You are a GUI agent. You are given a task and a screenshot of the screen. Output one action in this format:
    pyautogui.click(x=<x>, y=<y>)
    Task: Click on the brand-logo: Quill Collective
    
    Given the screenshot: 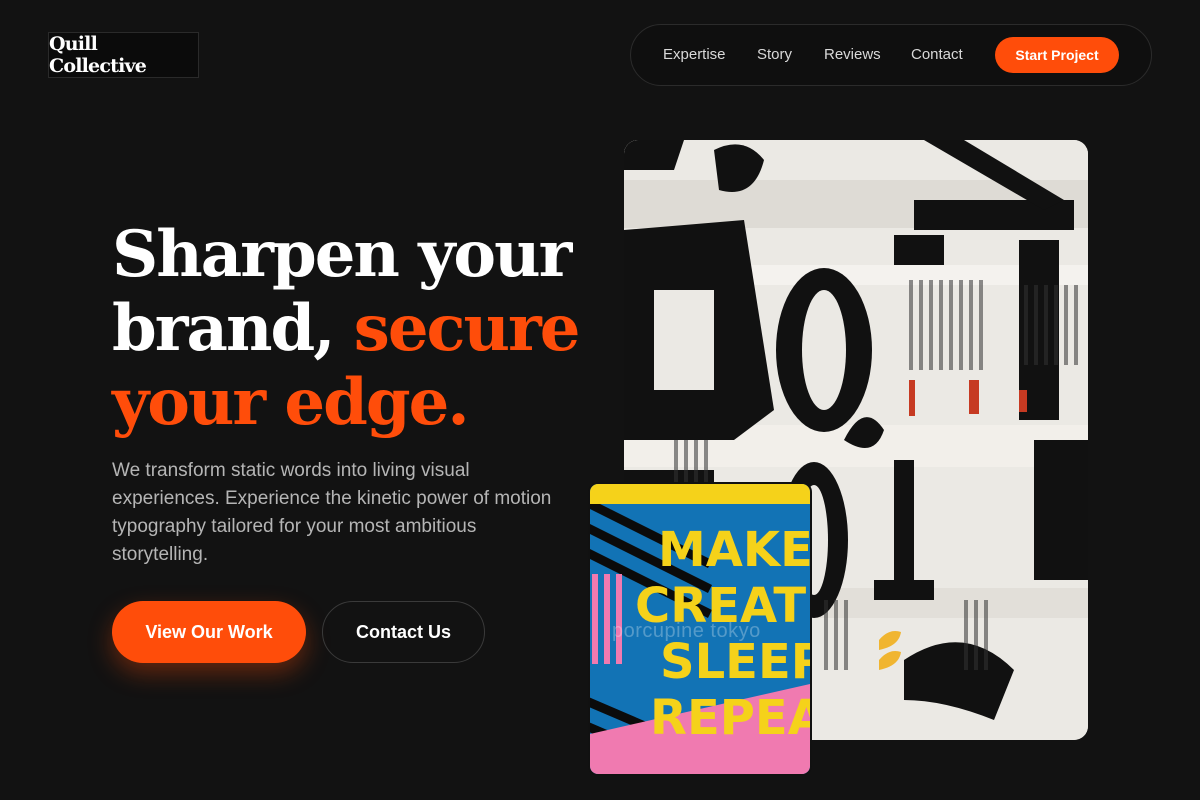 What is the action you would take?
    pyautogui.click(x=123, y=55)
    